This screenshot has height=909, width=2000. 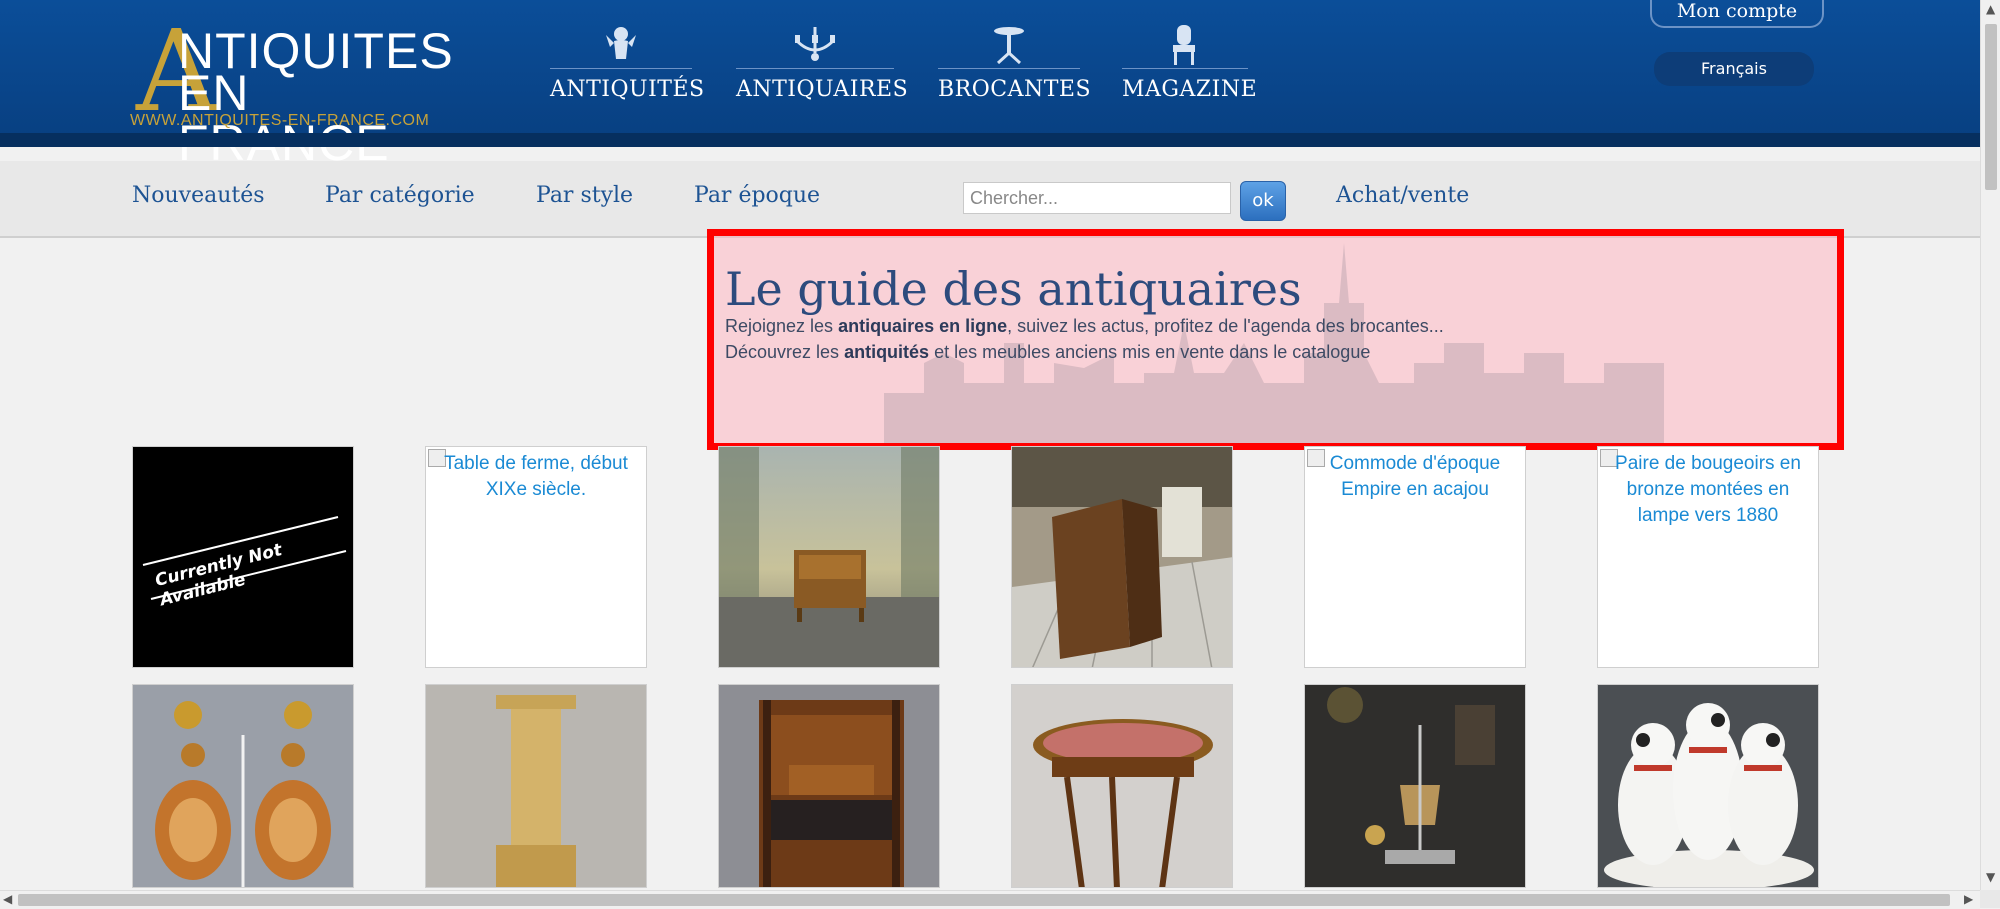 I want to click on search-ok-button: ok, so click(x=1263, y=201).